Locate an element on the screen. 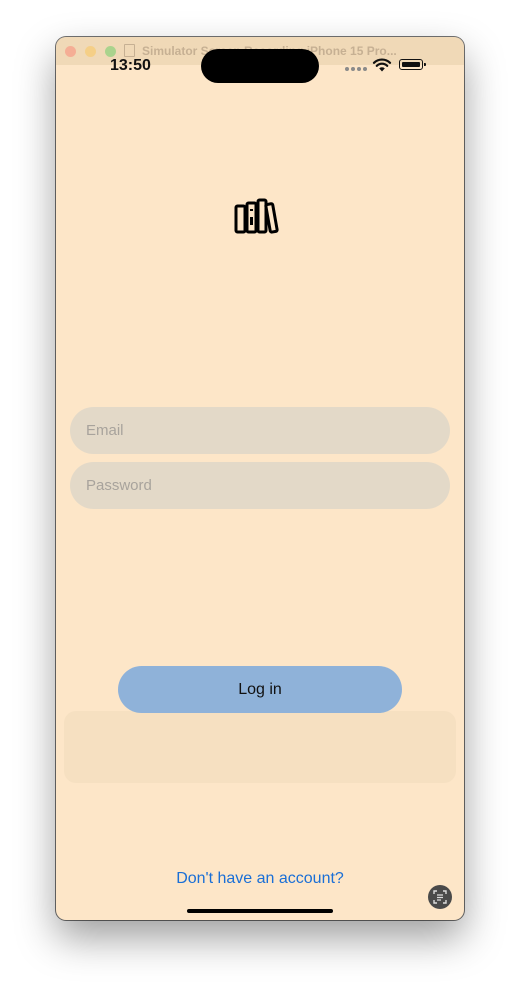  live-text-button is located at coordinates (440, 897).